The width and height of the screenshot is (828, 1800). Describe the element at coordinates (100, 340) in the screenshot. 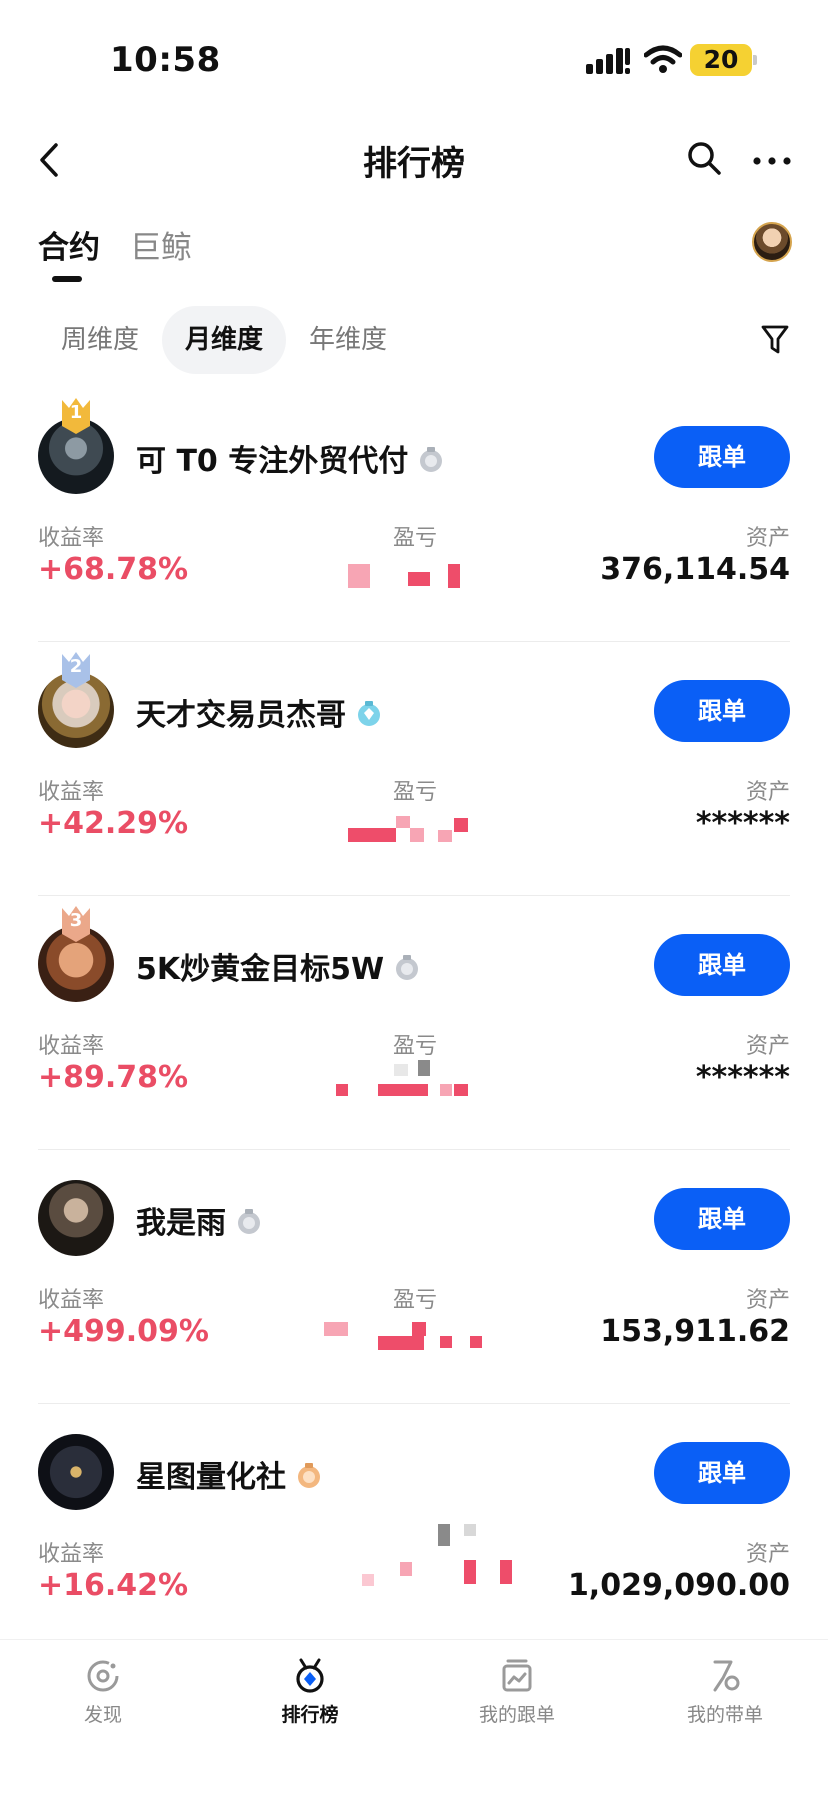

I see `period-tab-weekly: 周维度` at that location.